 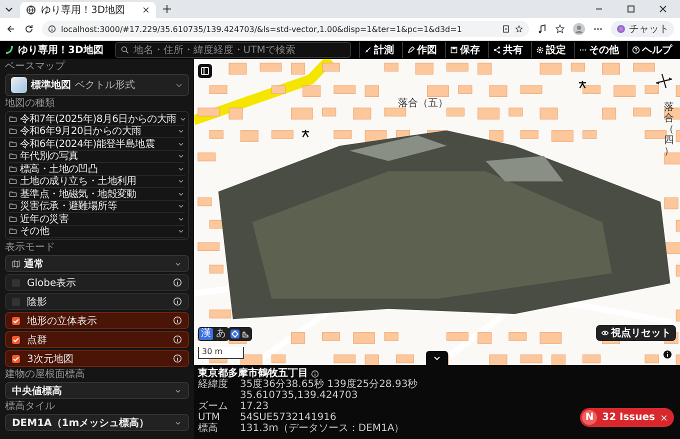 What do you see at coordinates (560, 29) in the screenshot?
I see `favorites-icon` at bounding box center [560, 29].